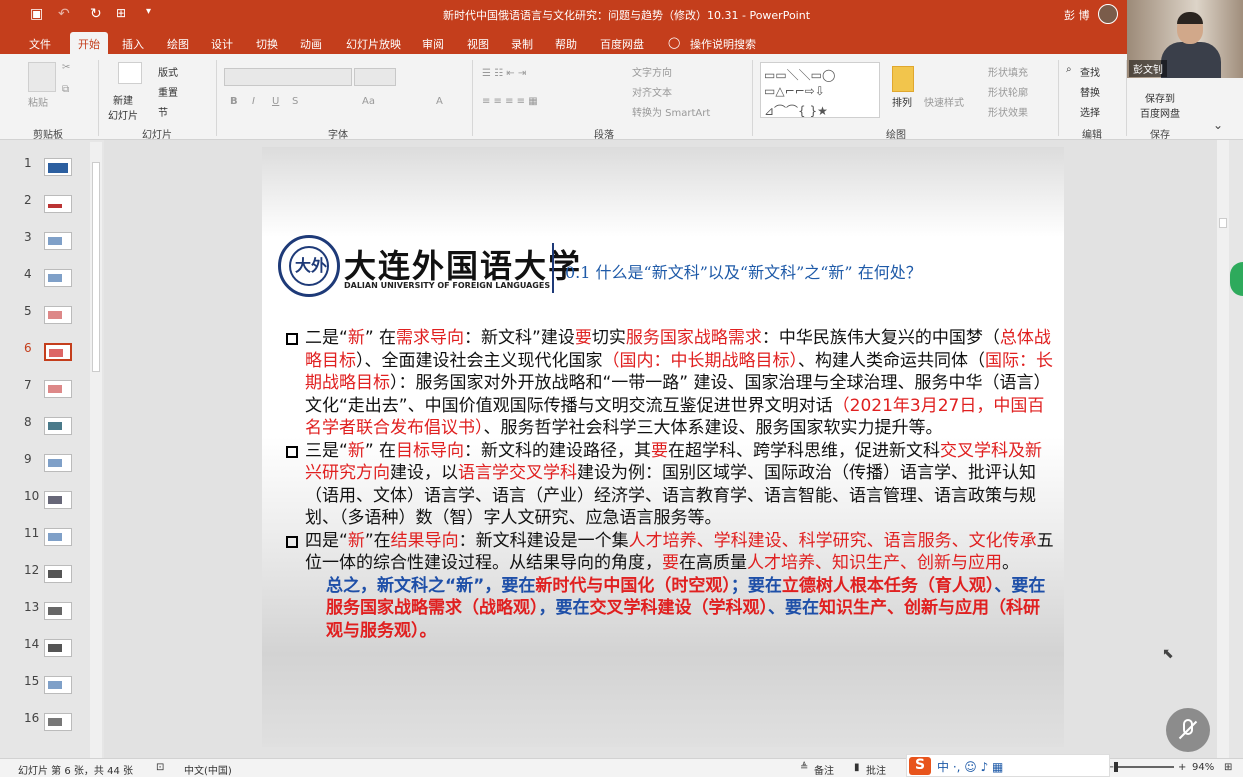  Describe the element at coordinates (1203, 767) in the screenshot. I see `zoom-level: 94%` at that location.